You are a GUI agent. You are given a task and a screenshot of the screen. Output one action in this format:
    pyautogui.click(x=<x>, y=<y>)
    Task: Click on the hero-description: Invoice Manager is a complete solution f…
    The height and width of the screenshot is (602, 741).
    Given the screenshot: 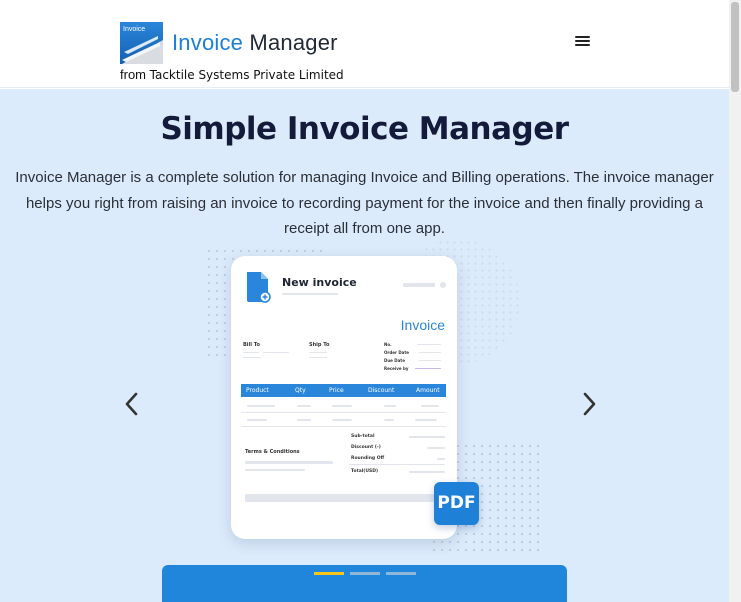 What is the action you would take?
    pyautogui.click(x=364, y=203)
    